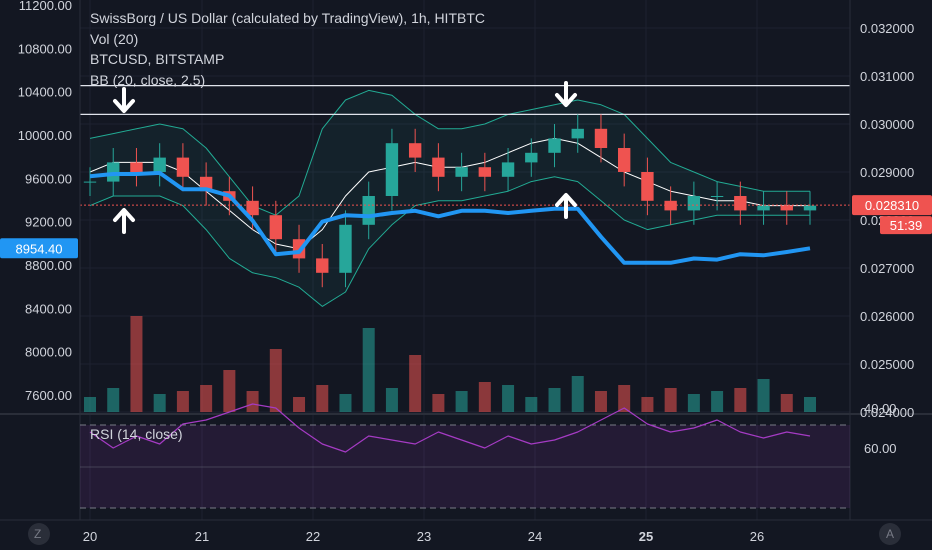 The image size is (932, 550). I want to click on left-axis-tick-label: 10000.00, so click(45, 135).